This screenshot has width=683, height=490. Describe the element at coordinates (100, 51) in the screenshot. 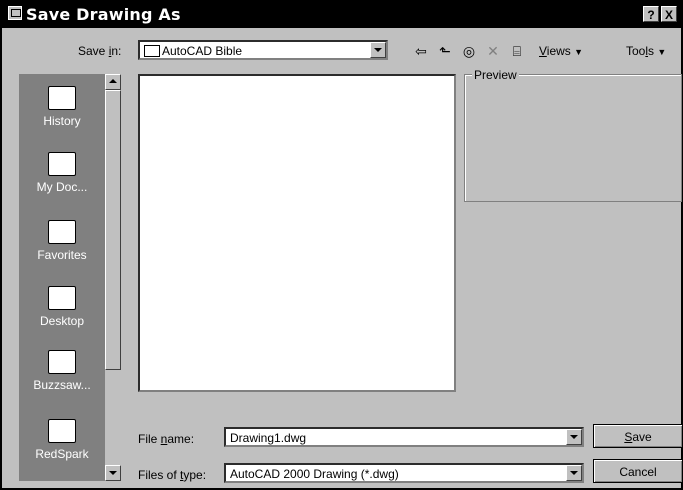

I see `save-in-label: Save in:` at that location.